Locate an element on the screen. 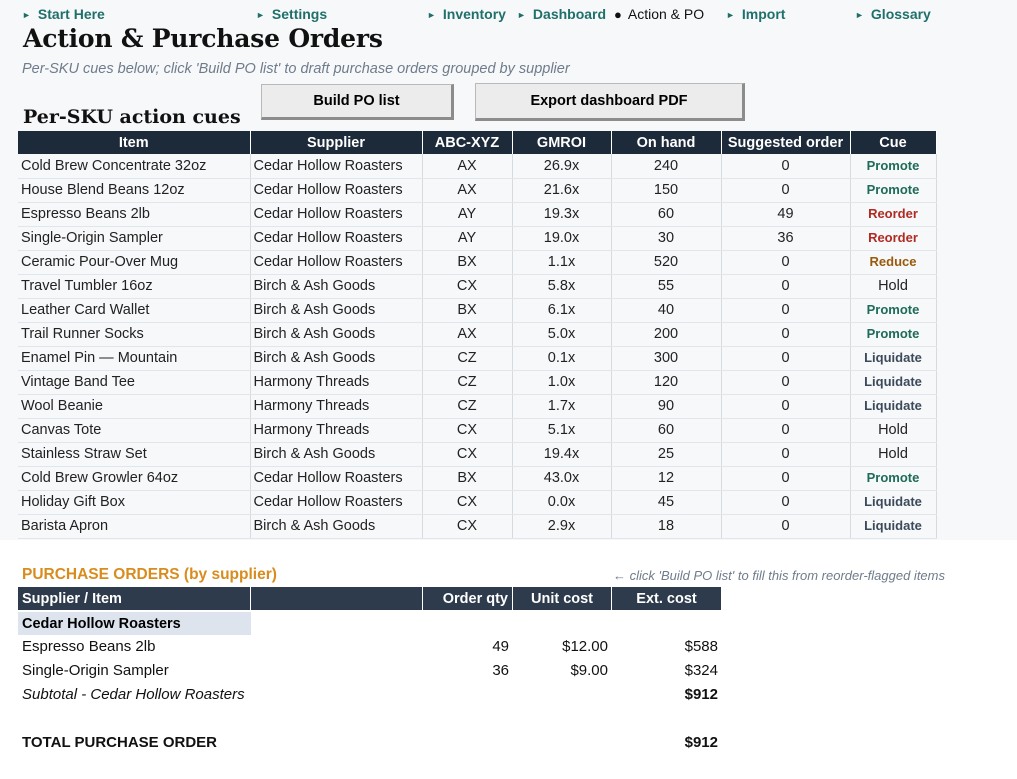 Image resolution: width=1017 pixels, height=779 pixels. nav-link-dashboard: ► Dashboard is located at coordinates (561, 14).